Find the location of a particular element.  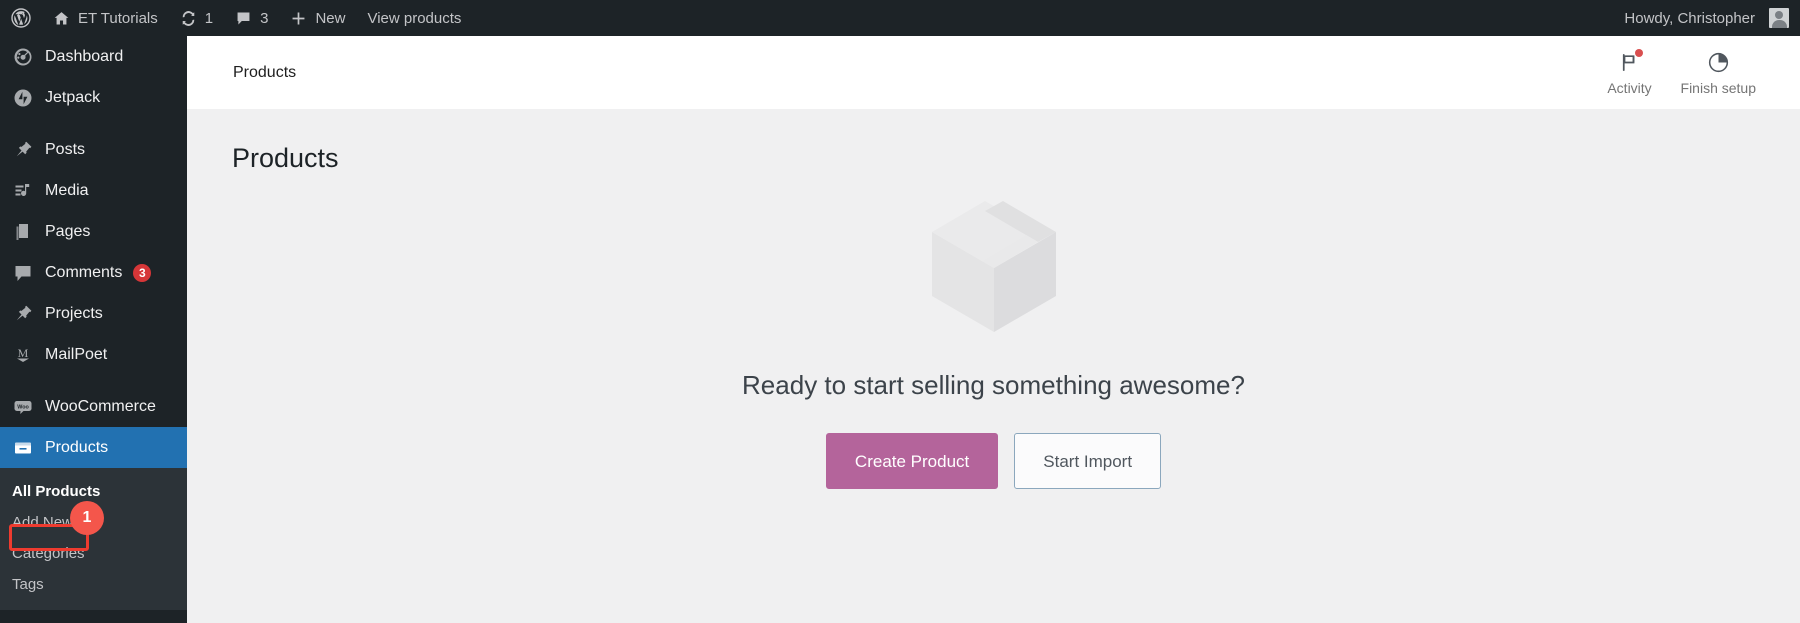

site-name-menu: ET Tutorials is located at coordinates (105, 18).